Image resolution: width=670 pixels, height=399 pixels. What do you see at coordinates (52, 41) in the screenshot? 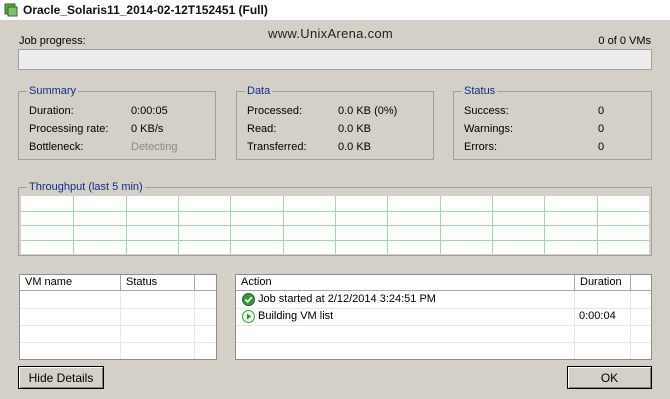
I see `job-progress-label: Job progress:` at bounding box center [52, 41].